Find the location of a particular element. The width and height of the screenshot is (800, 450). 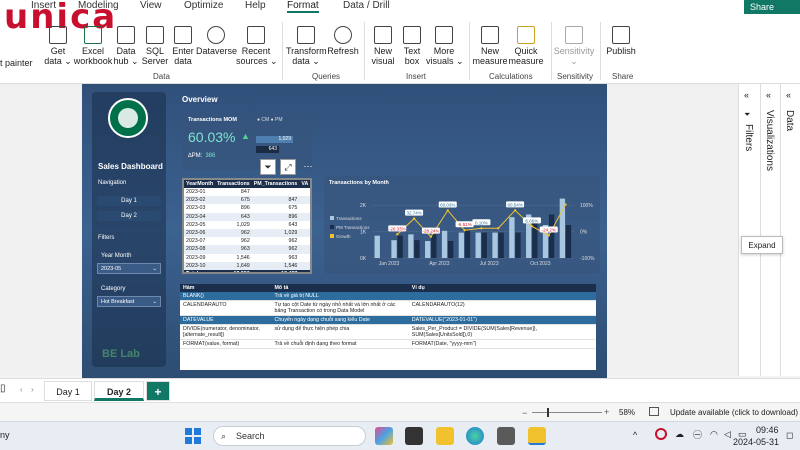

edge-browser-icon is located at coordinates (475, 436).